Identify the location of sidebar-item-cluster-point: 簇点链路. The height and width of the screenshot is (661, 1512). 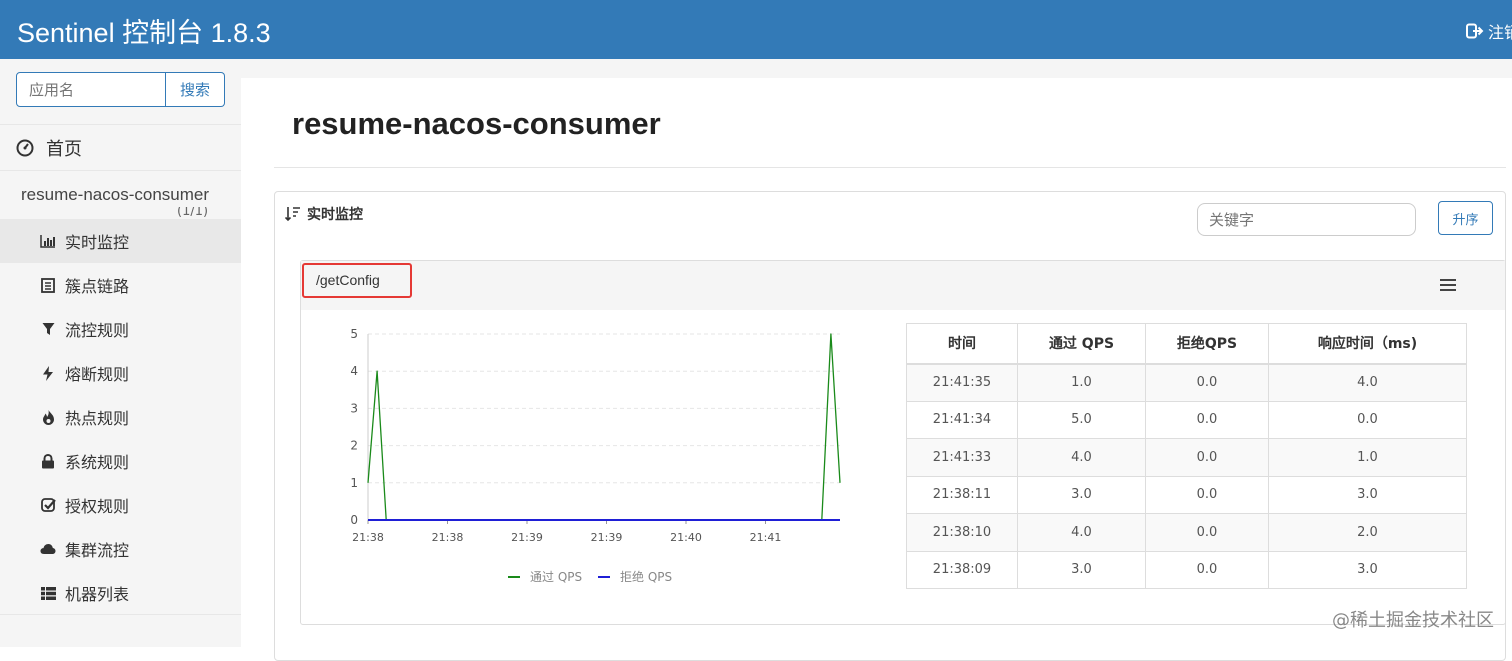
(120, 285).